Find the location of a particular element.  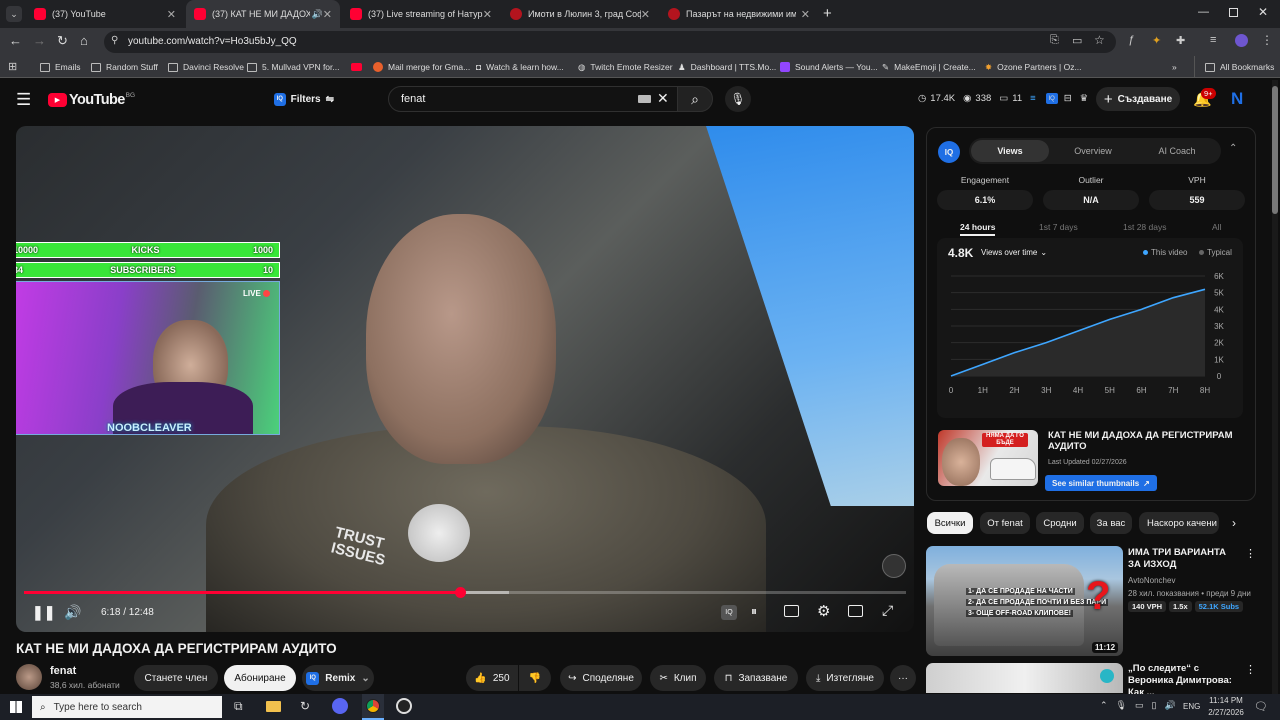

battery-icon: ▯ is located at coordinates (1154, 705).